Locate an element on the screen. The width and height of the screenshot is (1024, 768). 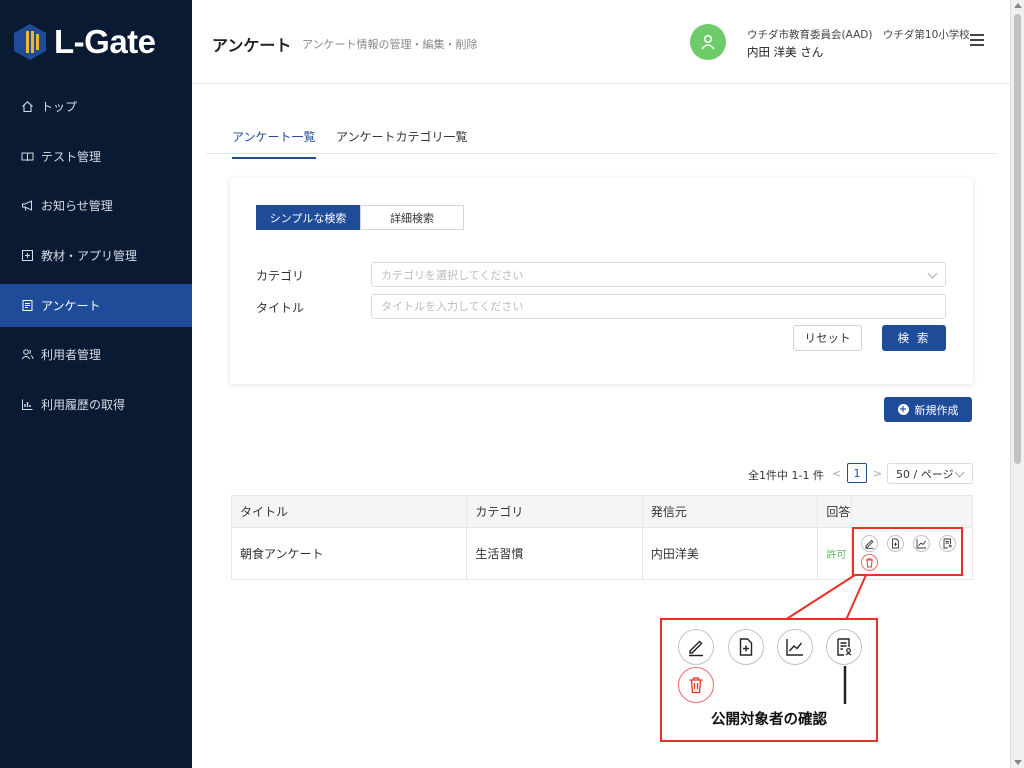
search-button: 検 索 is located at coordinates (914, 338).